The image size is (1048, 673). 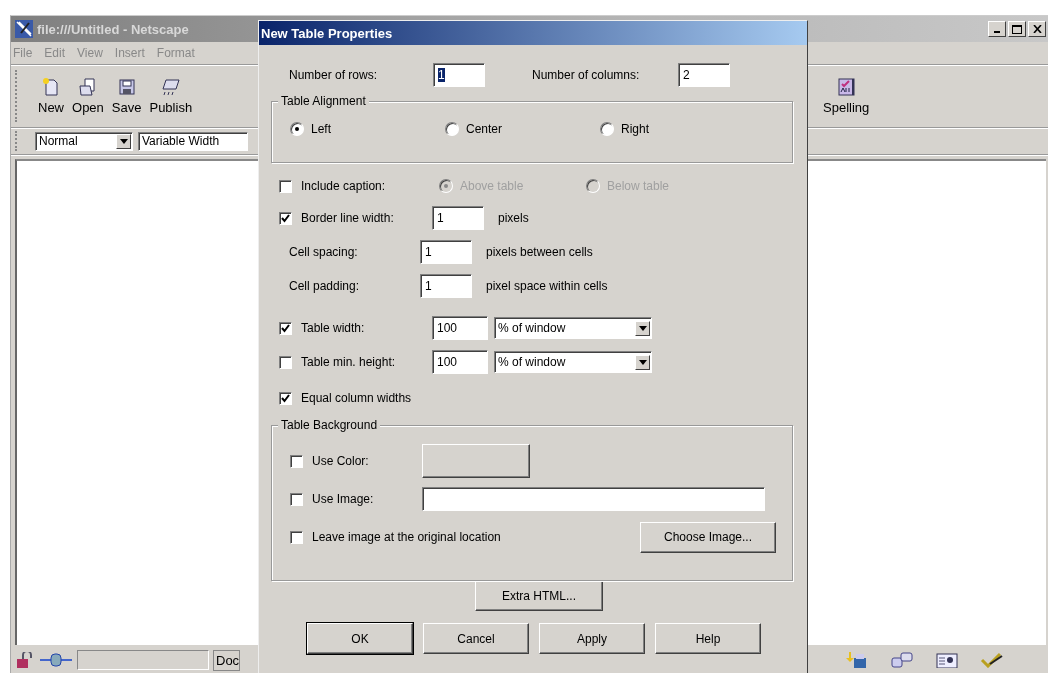 I want to click on cell-spacing-input: 1, so click(x=446, y=252).